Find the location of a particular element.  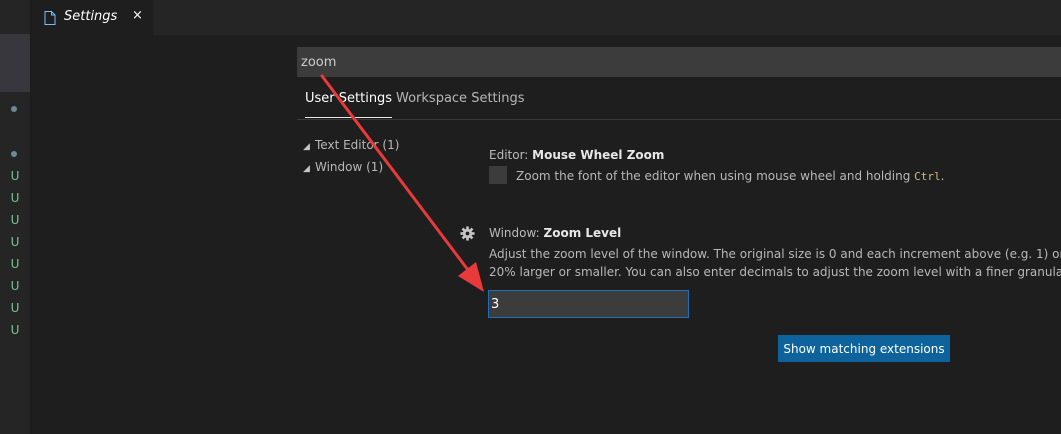

editor-tab-bar: Settings × is located at coordinates (546, 17).